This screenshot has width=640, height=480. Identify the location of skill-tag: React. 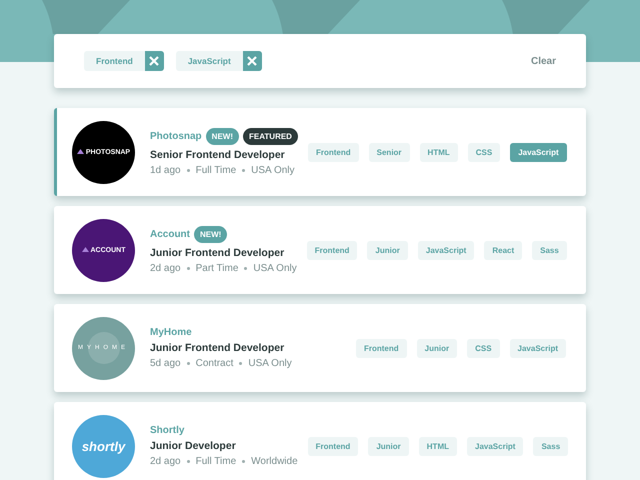
(503, 250).